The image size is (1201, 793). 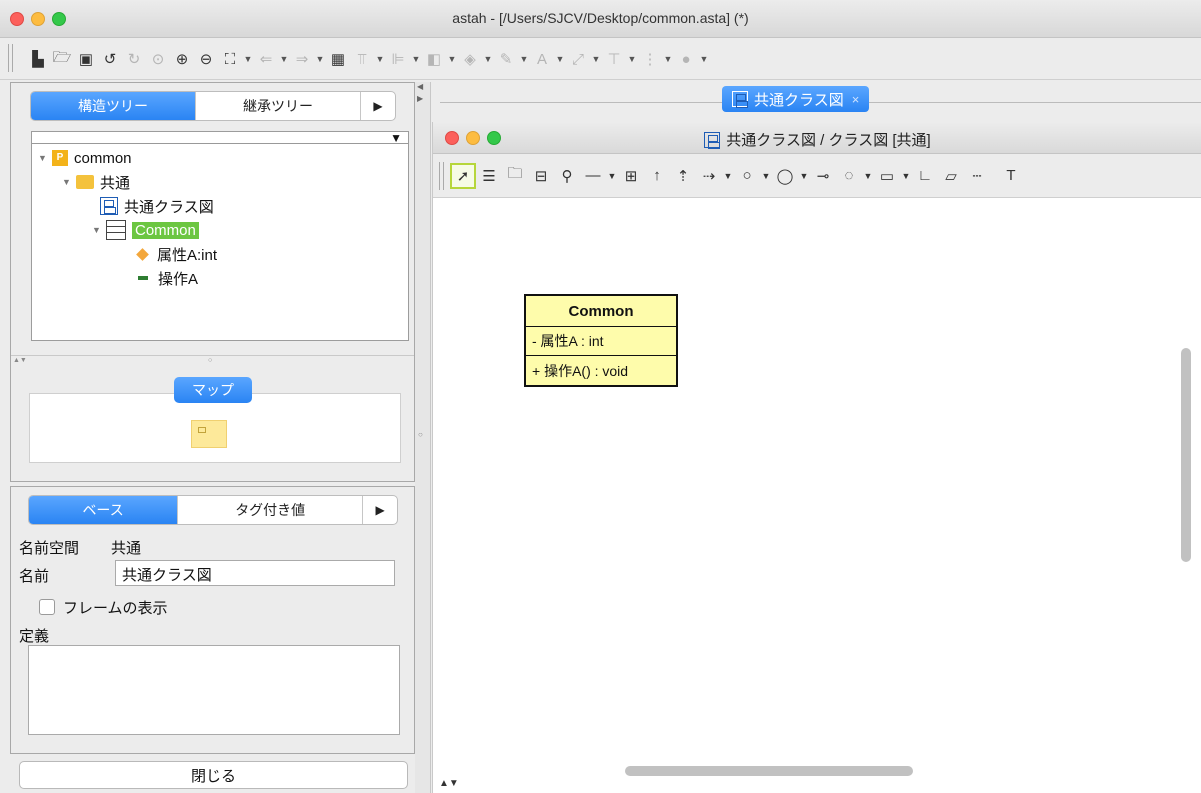 What do you see at coordinates (209, 434) in the screenshot?
I see `map-viewport-thumbnail` at bounding box center [209, 434].